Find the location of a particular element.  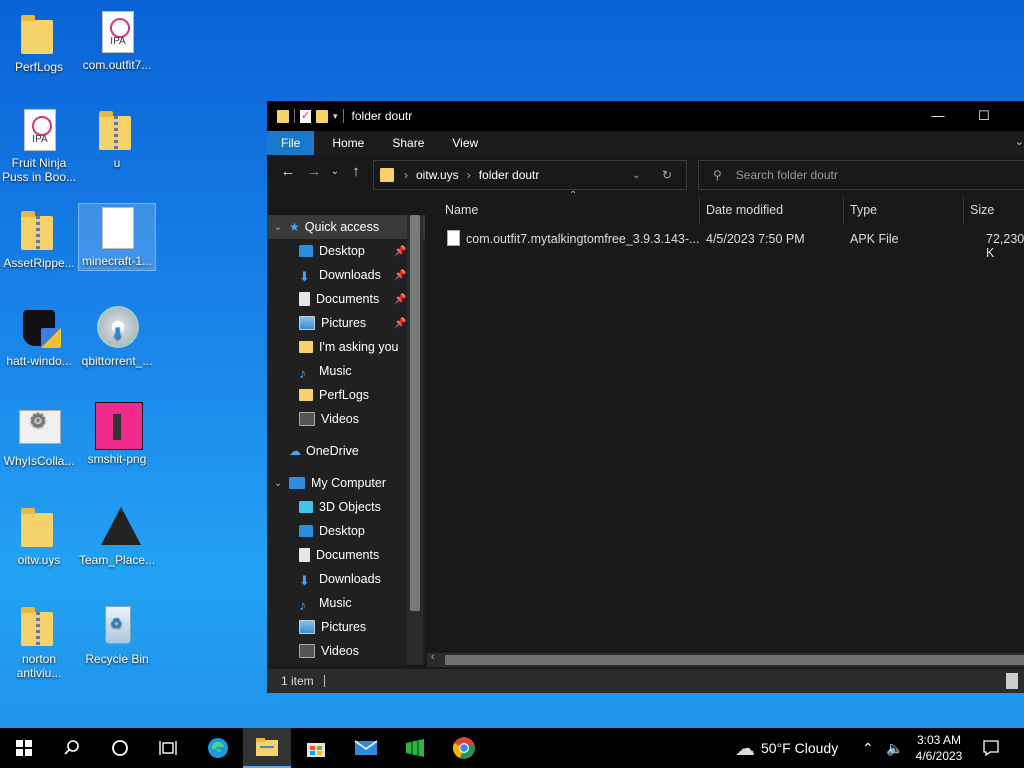

nav-item-desktop: Desktop 📌 is located at coordinates (346, 251).